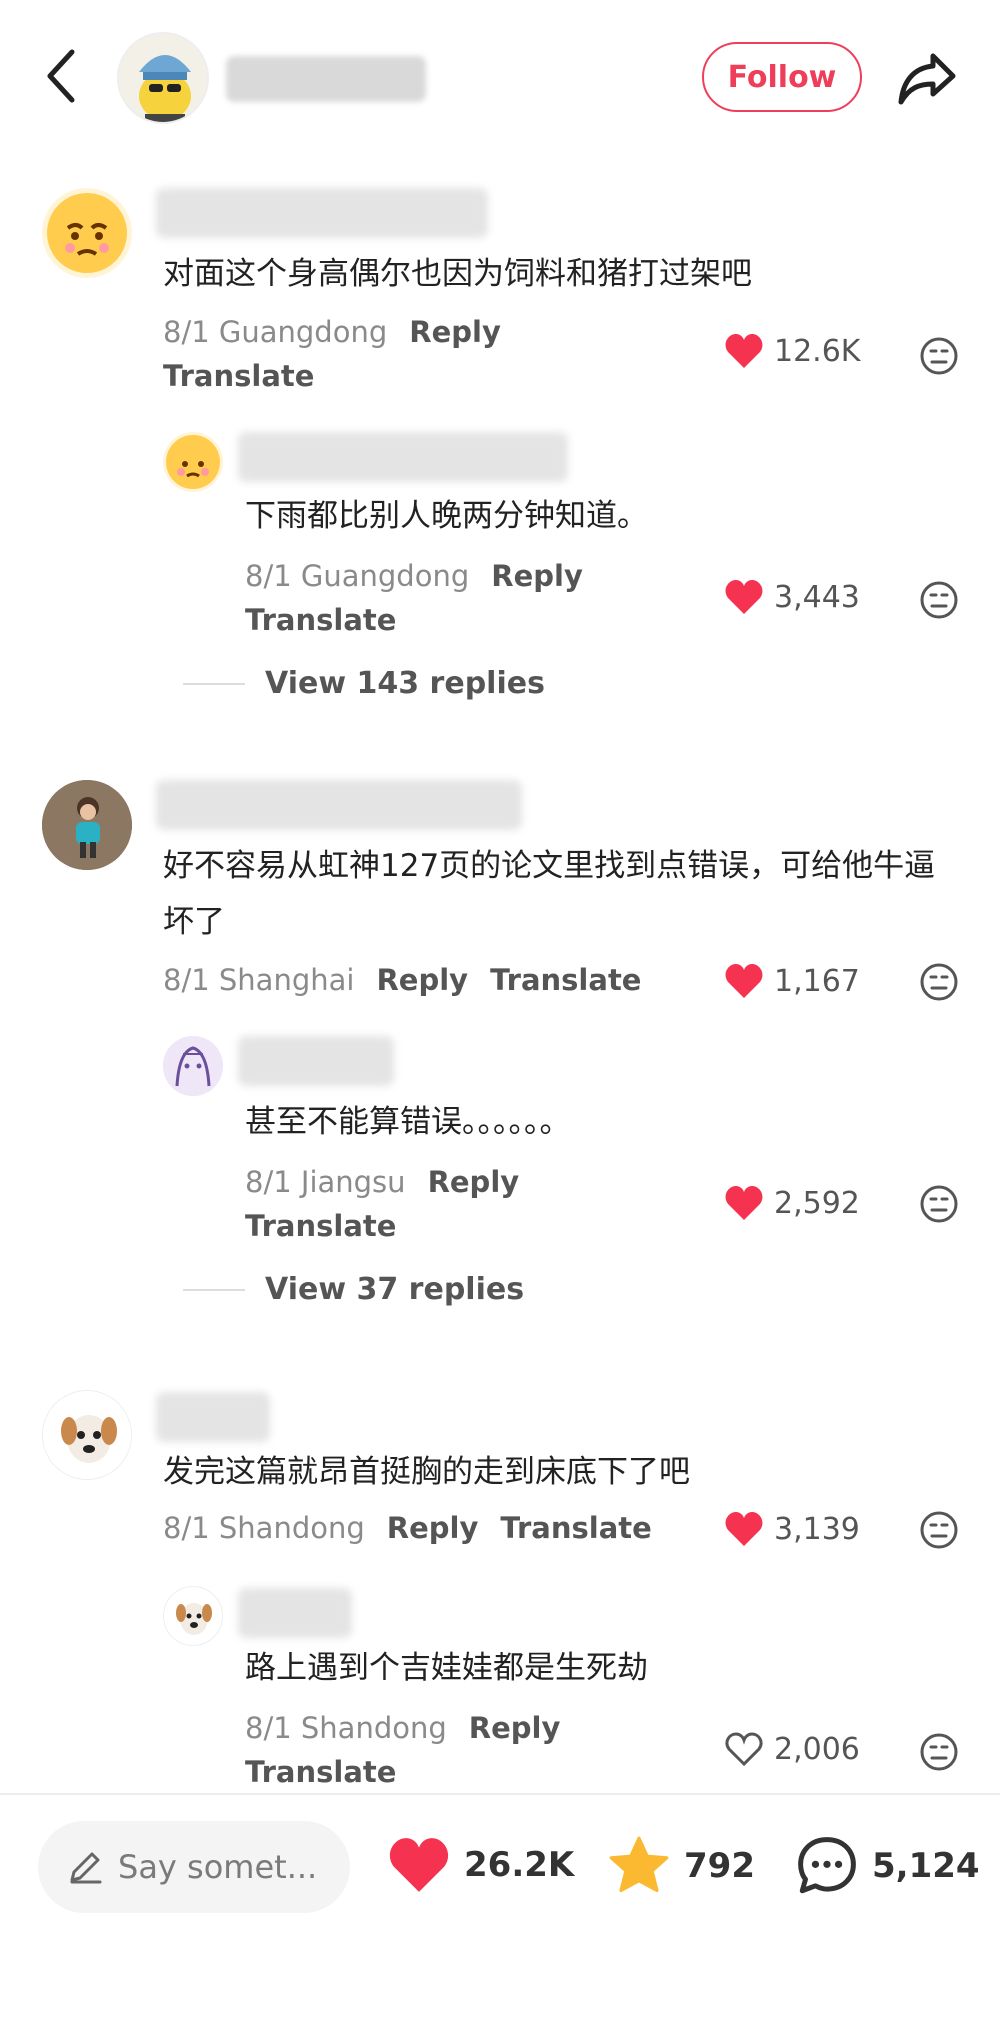 The width and height of the screenshot is (1000, 2024). I want to click on view-replies-button: View 143 replies, so click(364, 683).